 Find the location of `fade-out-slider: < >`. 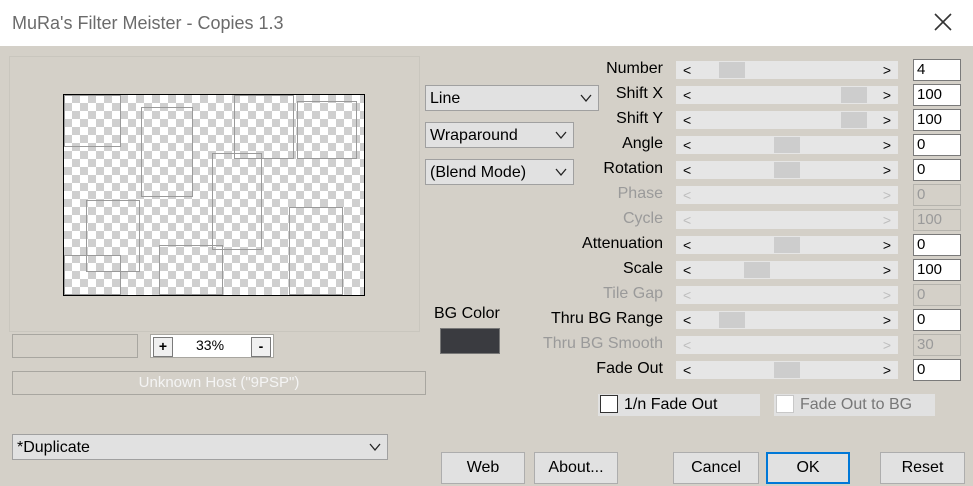

fade-out-slider: < > is located at coordinates (787, 370).